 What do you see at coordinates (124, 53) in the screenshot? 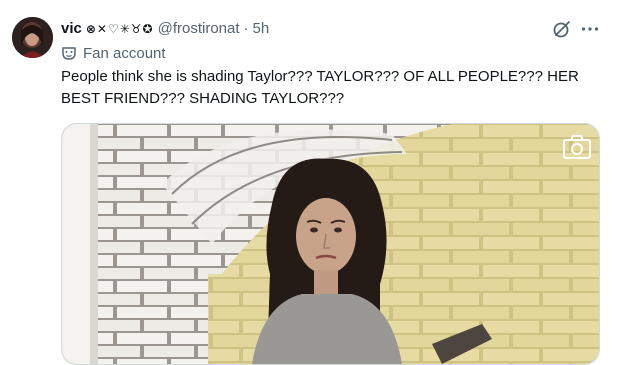
I see `account-label-text: Fan account` at bounding box center [124, 53].